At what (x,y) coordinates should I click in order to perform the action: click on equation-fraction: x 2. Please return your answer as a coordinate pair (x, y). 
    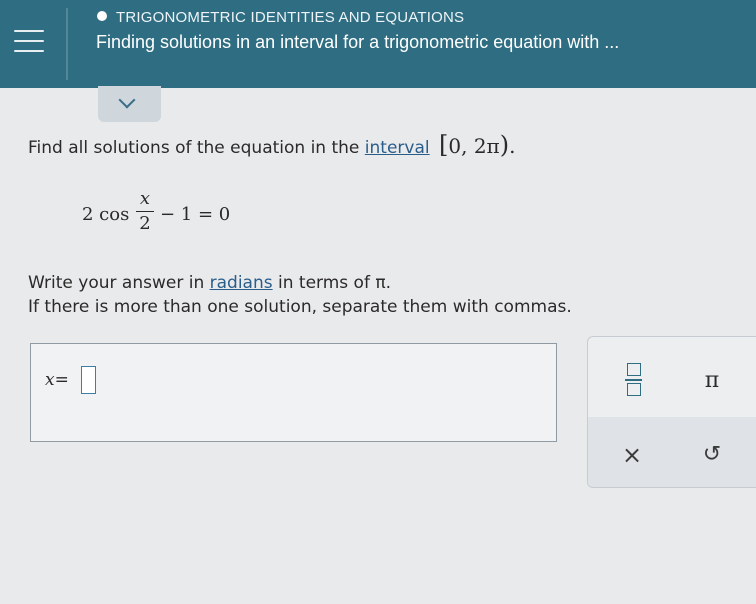
    Looking at the image, I should click on (145, 211).